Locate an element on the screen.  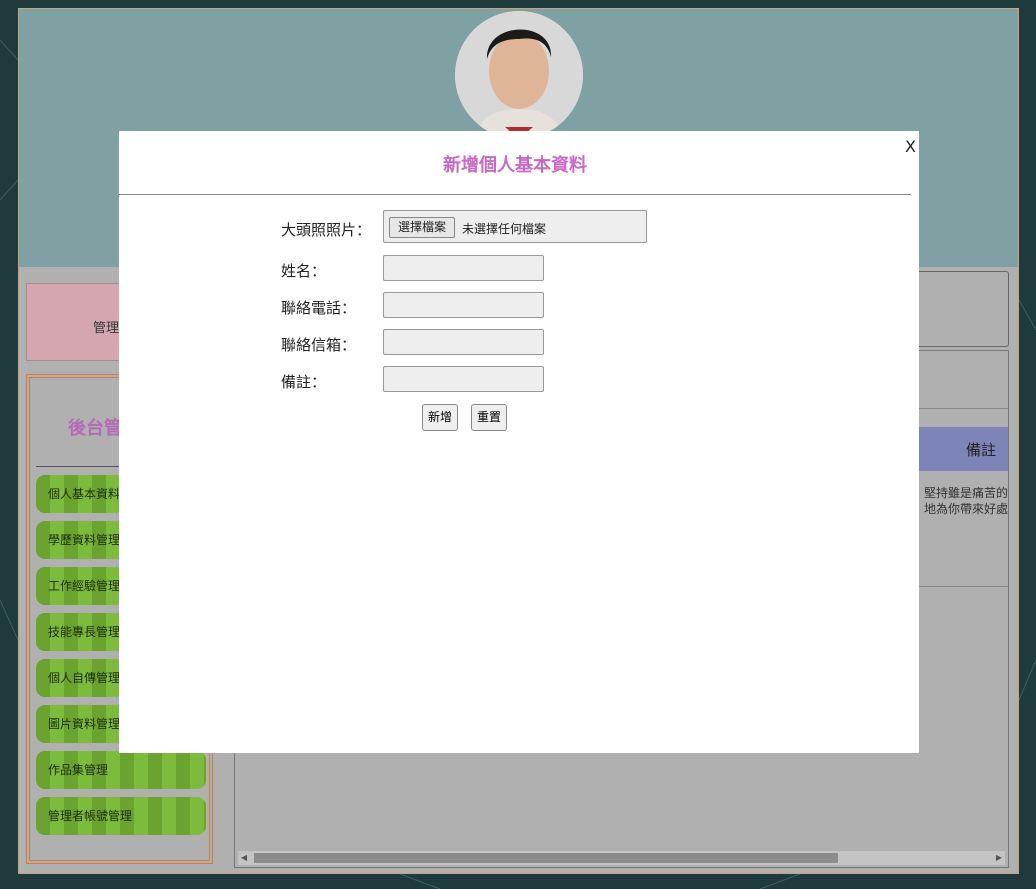
reset-button: 重置 is located at coordinates (489, 417).